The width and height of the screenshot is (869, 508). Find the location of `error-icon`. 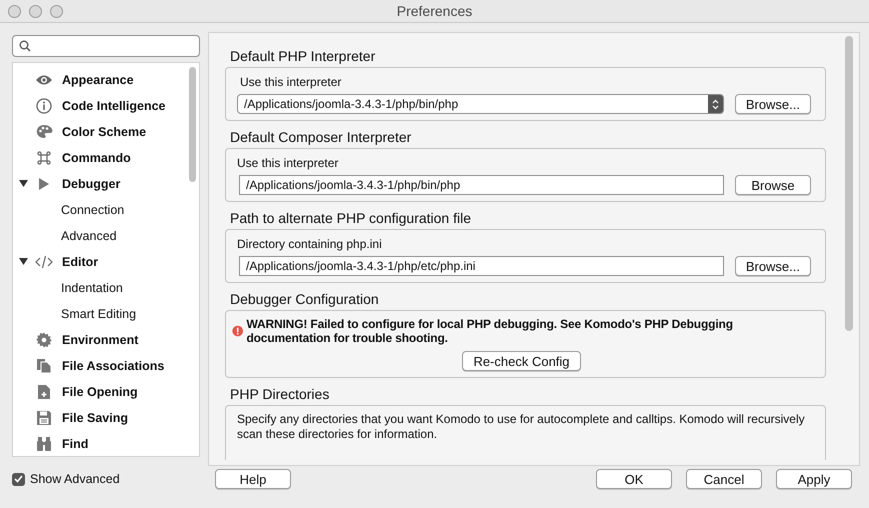

error-icon is located at coordinates (238, 331).